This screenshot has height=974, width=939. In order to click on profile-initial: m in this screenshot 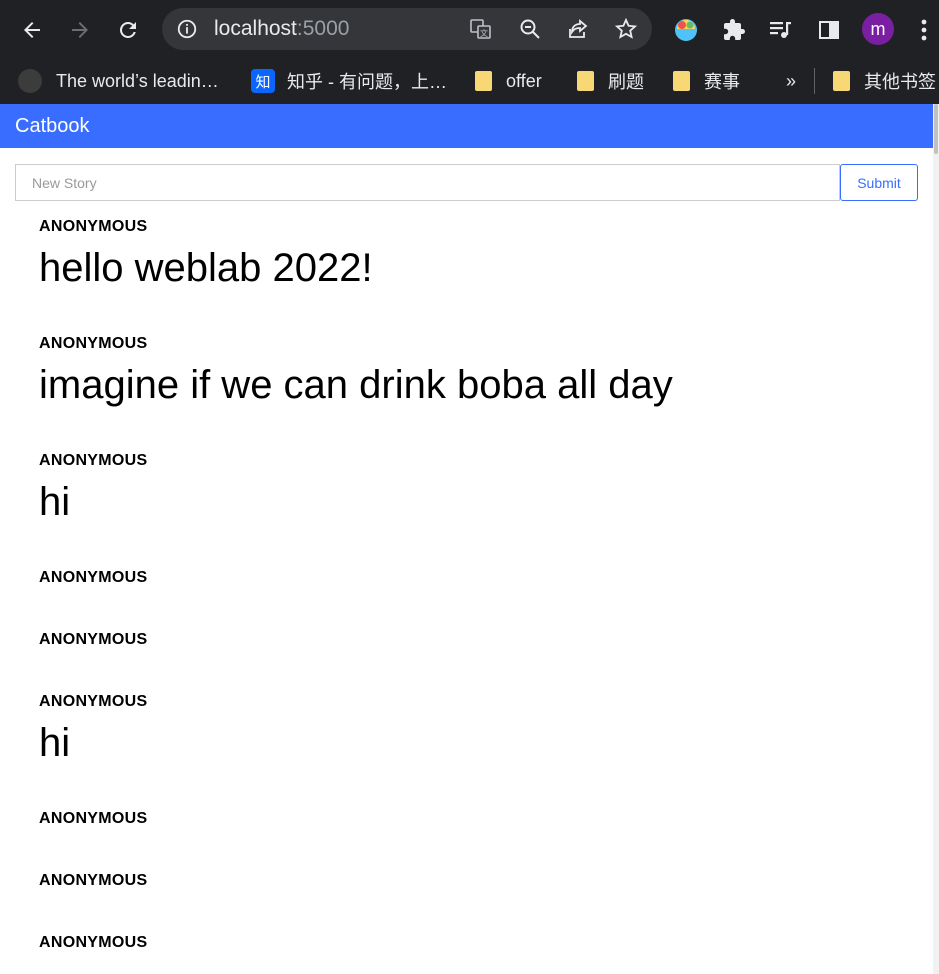, I will do `click(878, 28)`.